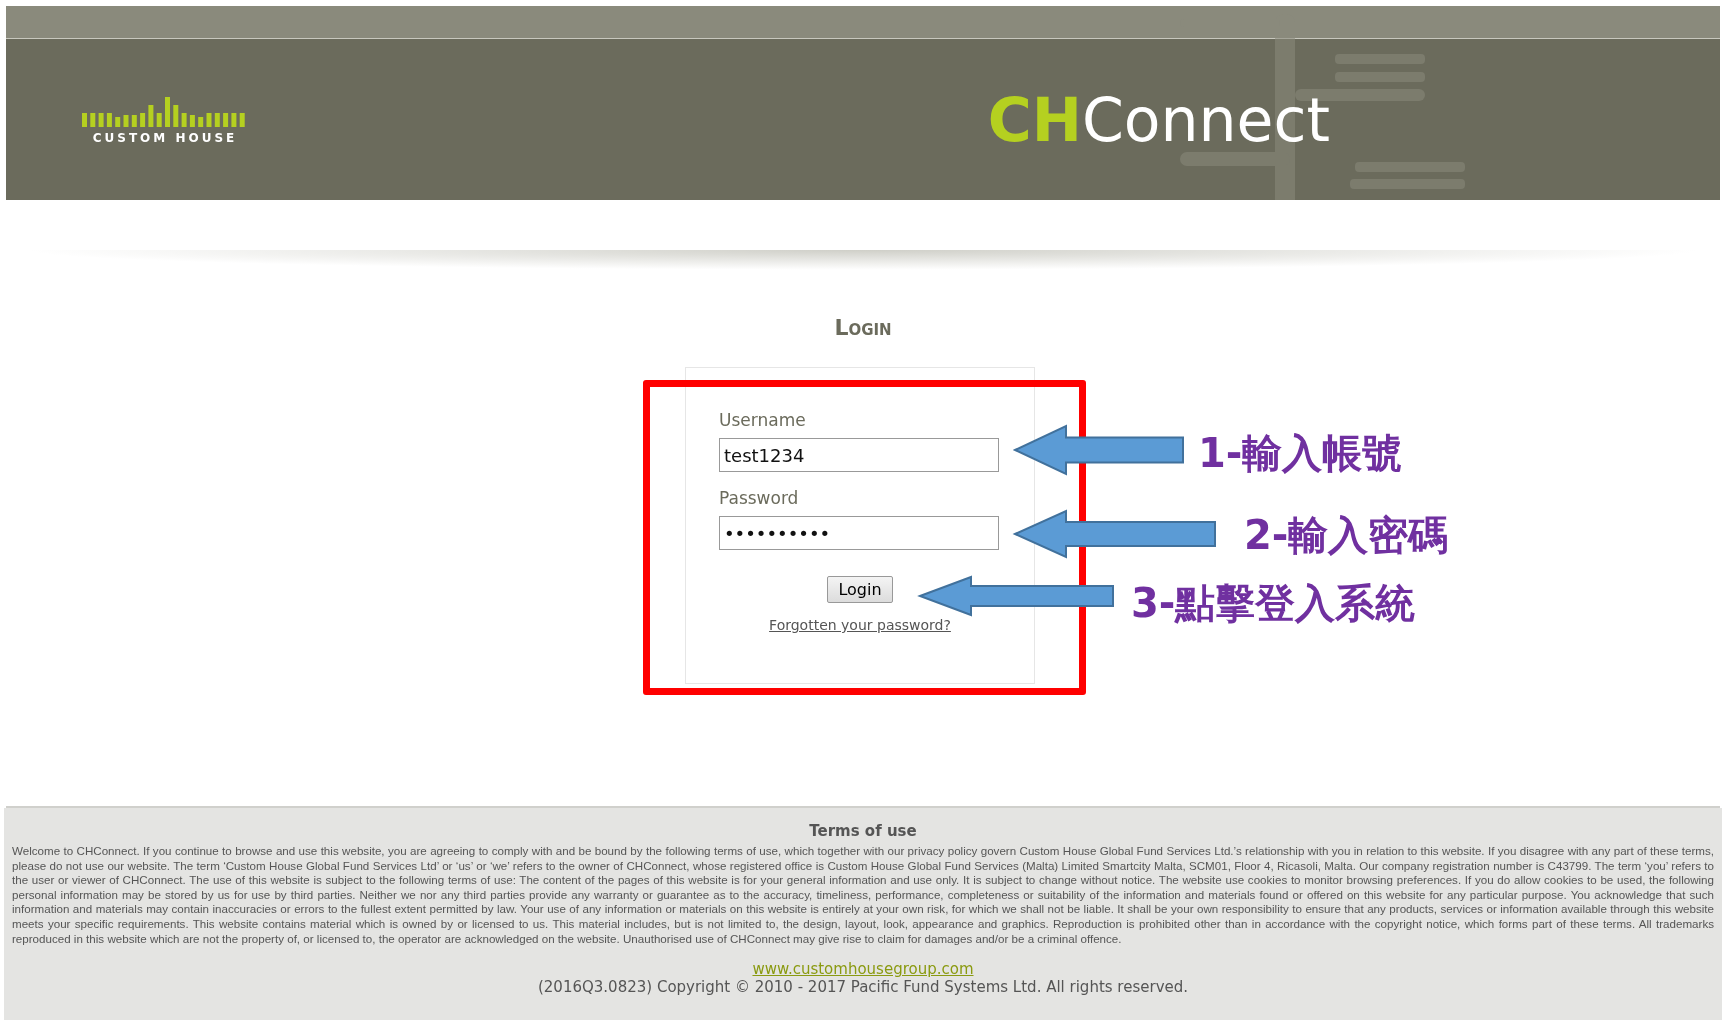  Describe the element at coordinates (1346, 535) in the screenshot. I see `annotation-text: 2-輸入密碼` at that location.